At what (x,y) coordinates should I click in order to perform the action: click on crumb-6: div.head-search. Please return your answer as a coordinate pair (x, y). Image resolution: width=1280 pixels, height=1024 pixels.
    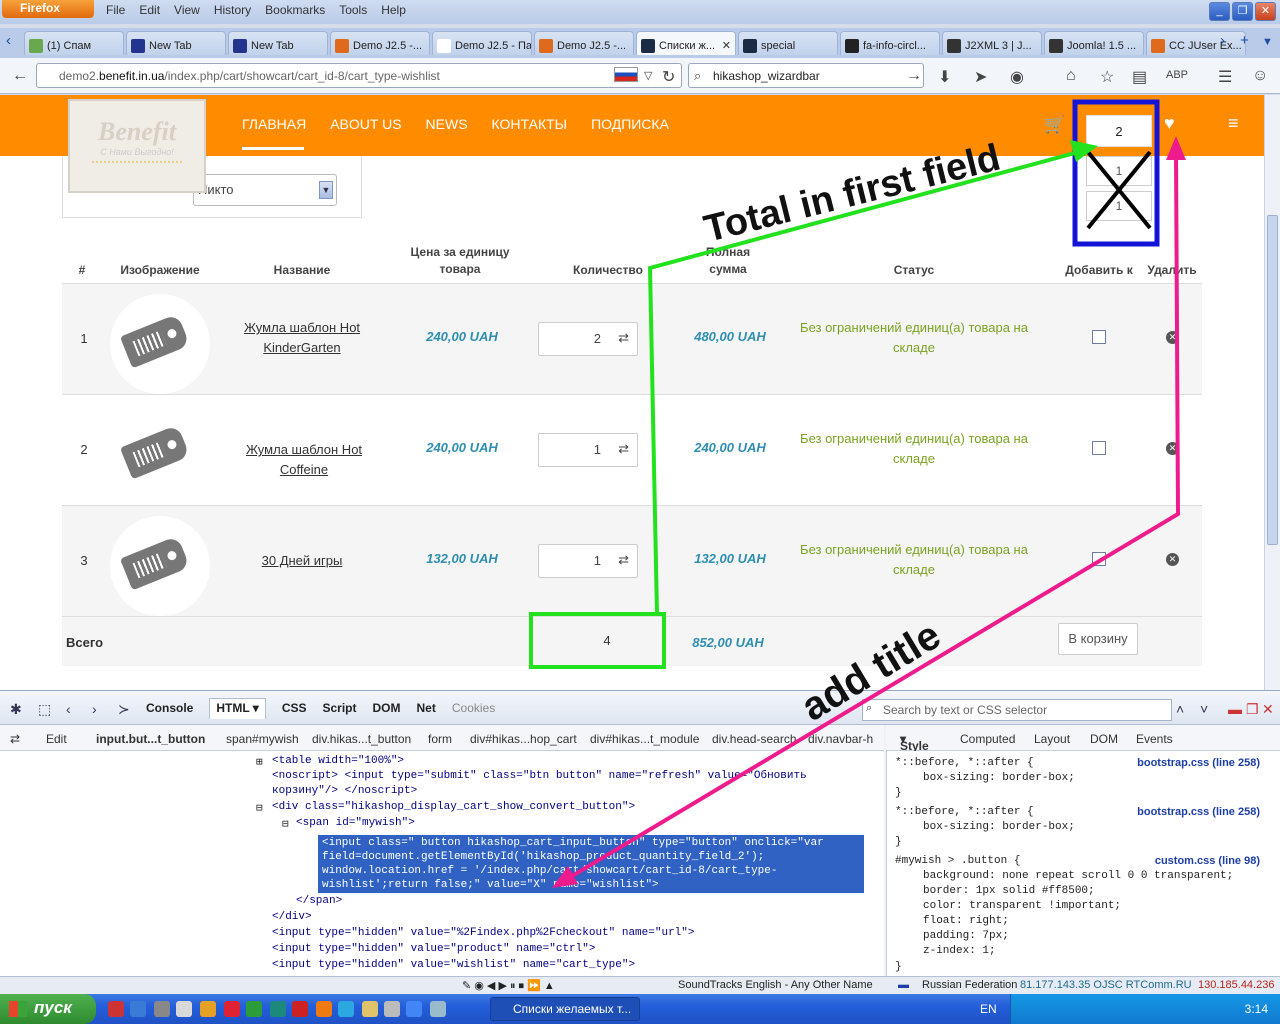
    Looking at the image, I should click on (754, 739).